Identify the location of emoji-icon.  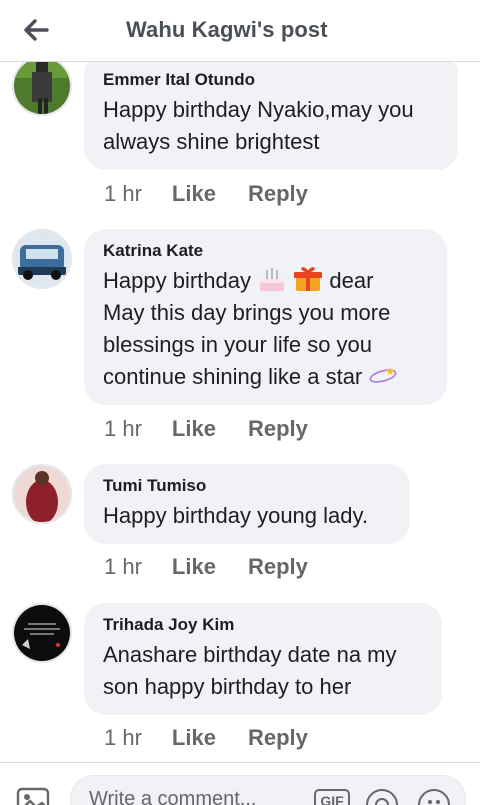
(434, 802).